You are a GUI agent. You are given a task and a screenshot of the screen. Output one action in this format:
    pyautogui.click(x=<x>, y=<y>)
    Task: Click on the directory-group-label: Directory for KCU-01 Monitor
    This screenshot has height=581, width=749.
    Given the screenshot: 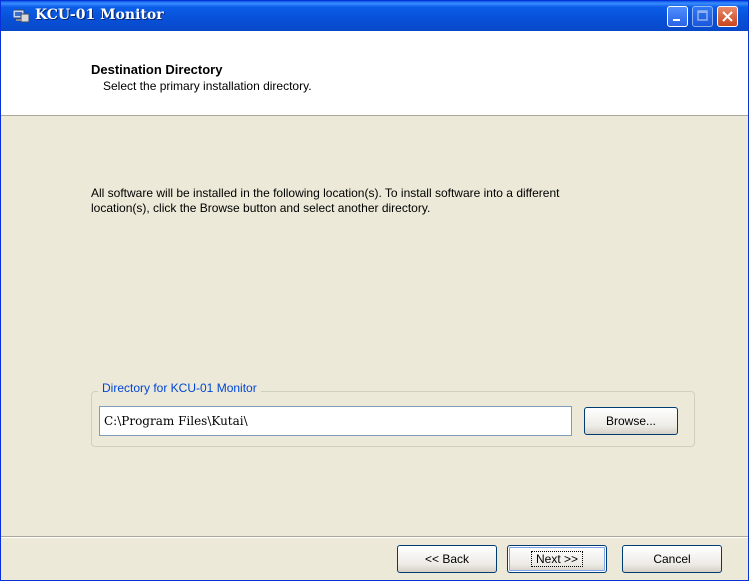 What is the action you would take?
    pyautogui.click(x=179, y=388)
    